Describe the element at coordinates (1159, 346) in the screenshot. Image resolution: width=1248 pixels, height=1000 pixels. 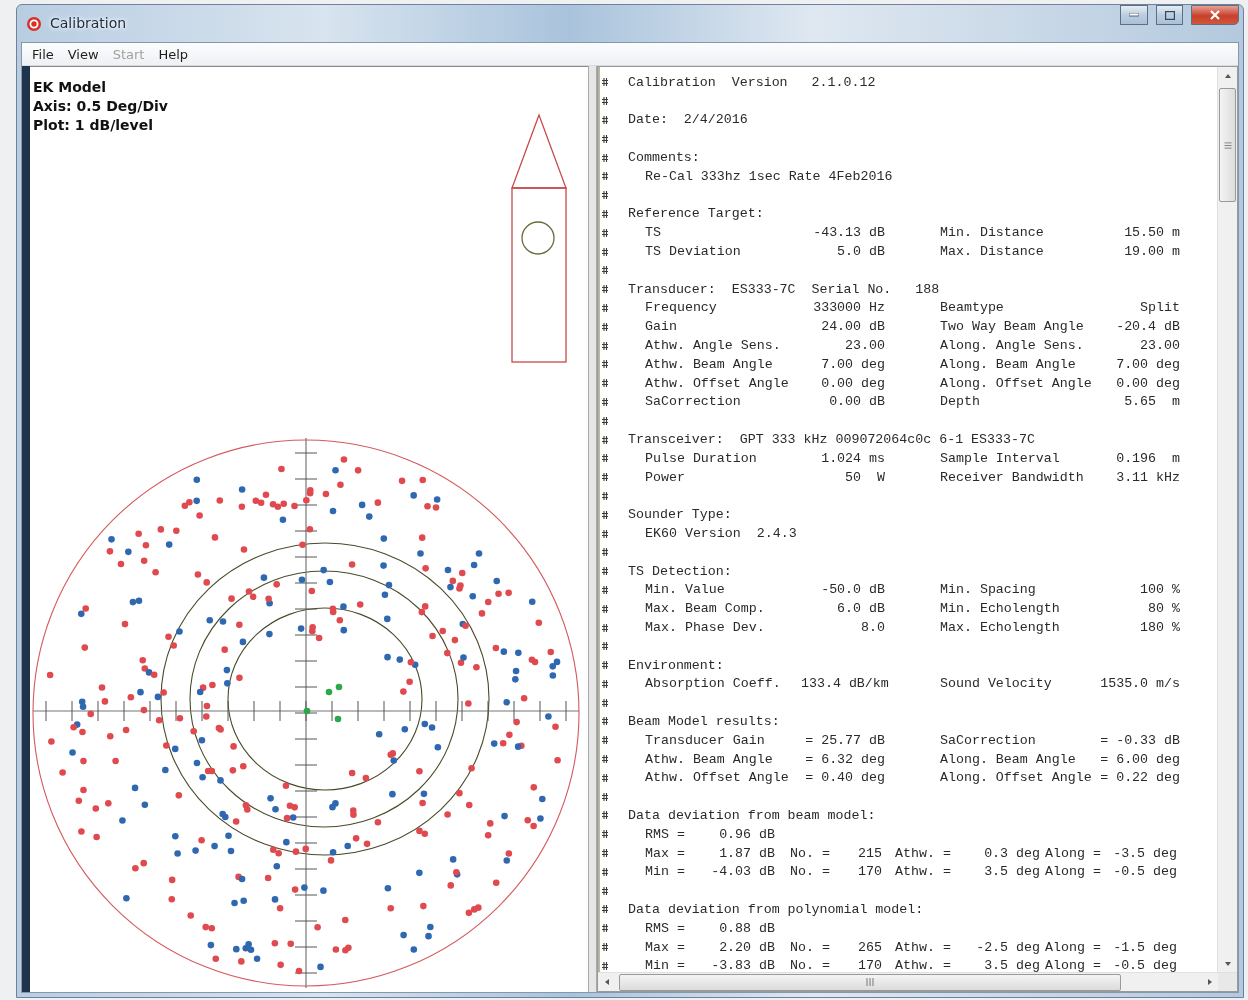
I see `report-value: 23.00` at that location.